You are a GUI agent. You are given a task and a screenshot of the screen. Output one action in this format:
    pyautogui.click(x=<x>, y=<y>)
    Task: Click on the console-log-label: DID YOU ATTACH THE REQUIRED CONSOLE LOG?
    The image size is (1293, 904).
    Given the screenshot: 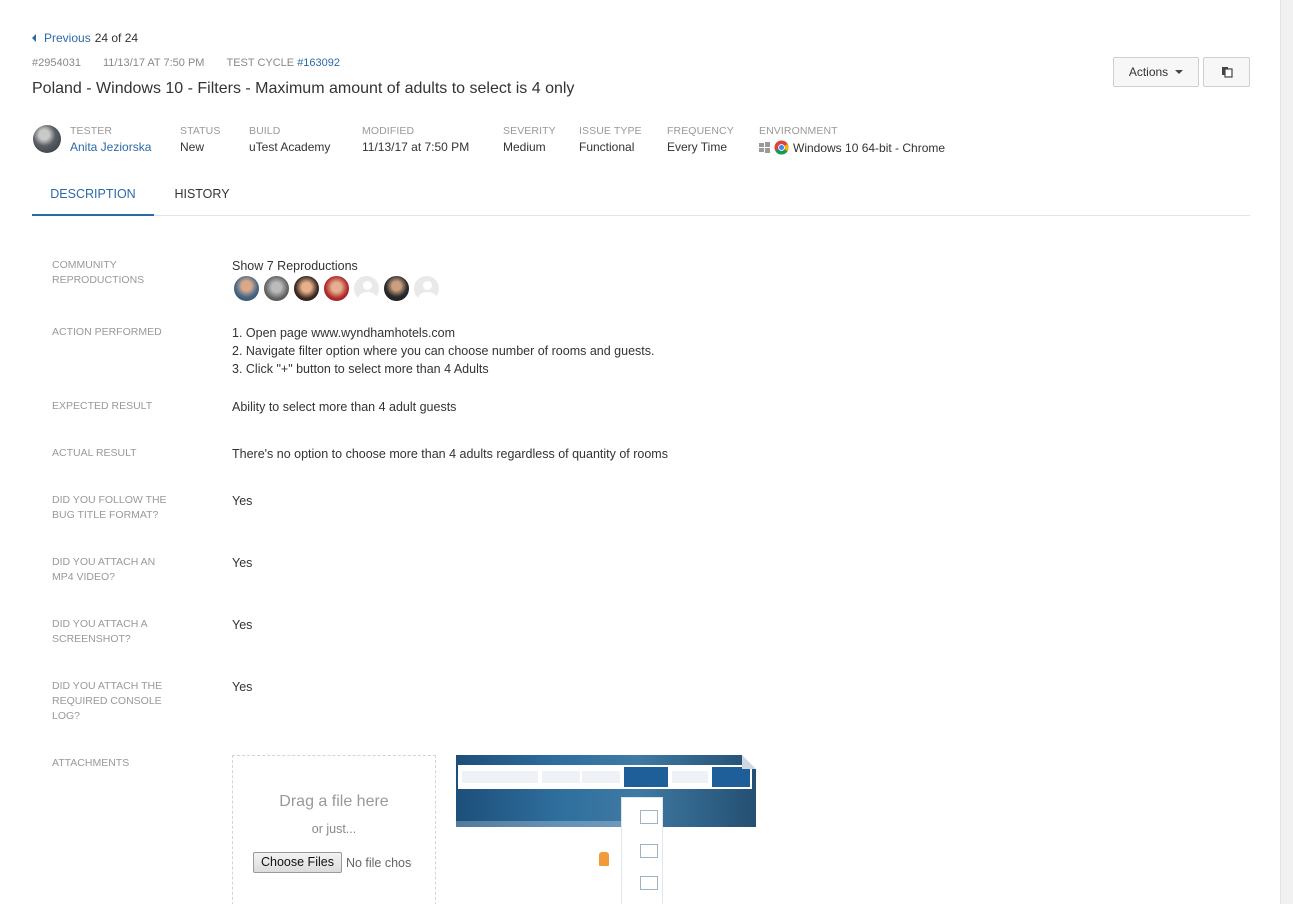 What is the action you would take?
    pyautogui.click(x=107, y=701)
    